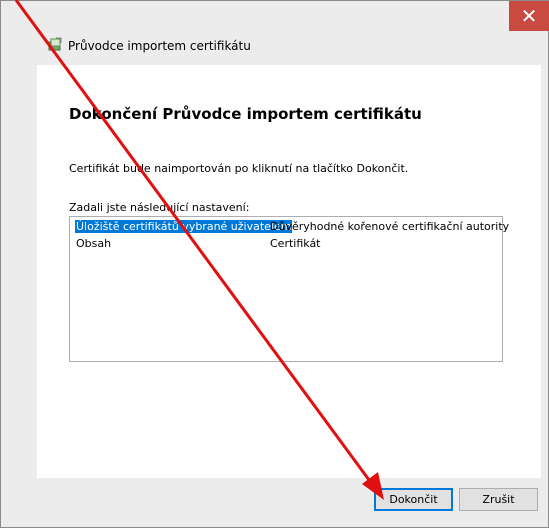  What do you see at coordinates (184, 226) in the screenshot?
I see `setting-name: Úložiště certifikátů vybrané uživatelem` at bounding box center [184, 226].